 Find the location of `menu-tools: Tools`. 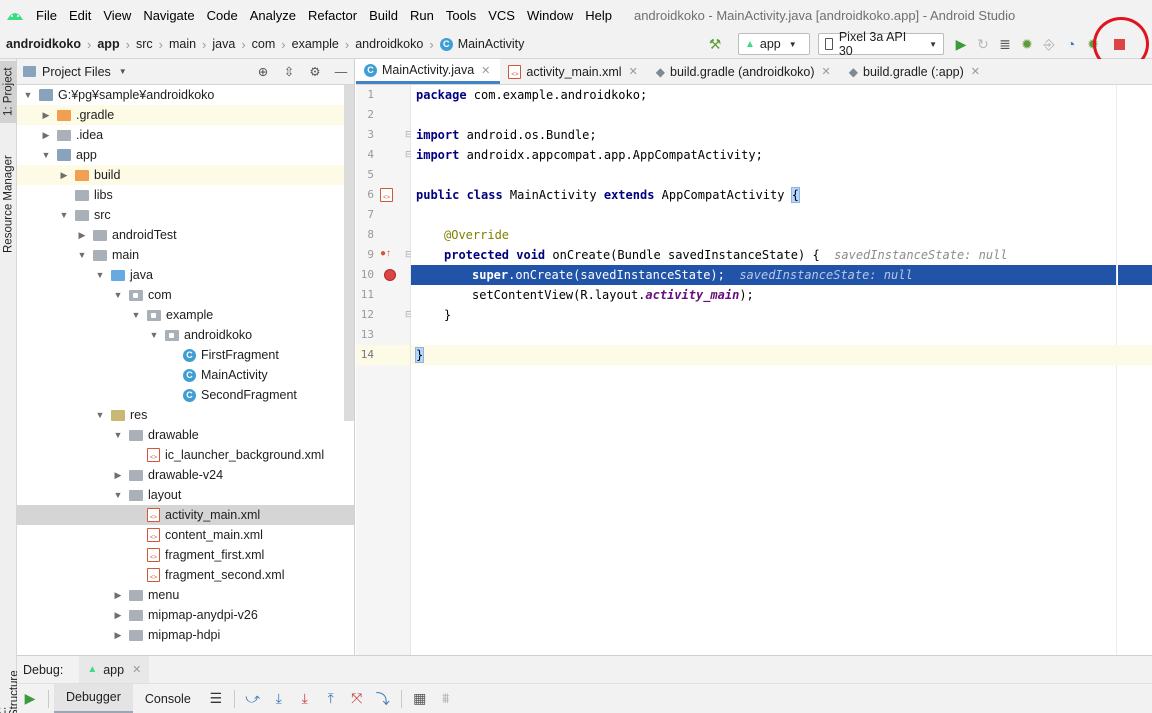

menu-tools: Tools is located at coordinates (461, 15).